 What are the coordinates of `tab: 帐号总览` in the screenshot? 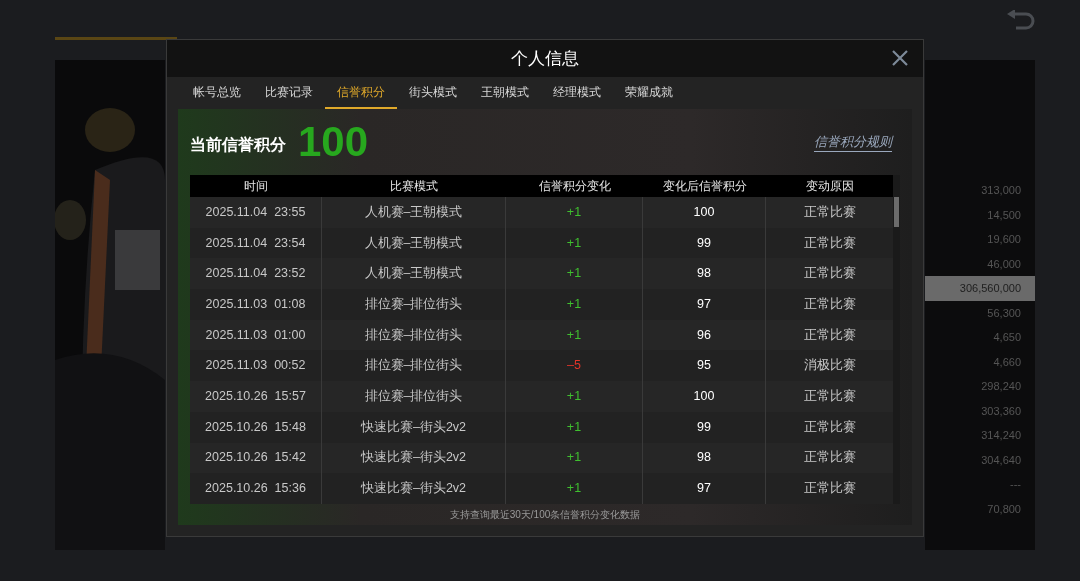 It's located at (217, 93).